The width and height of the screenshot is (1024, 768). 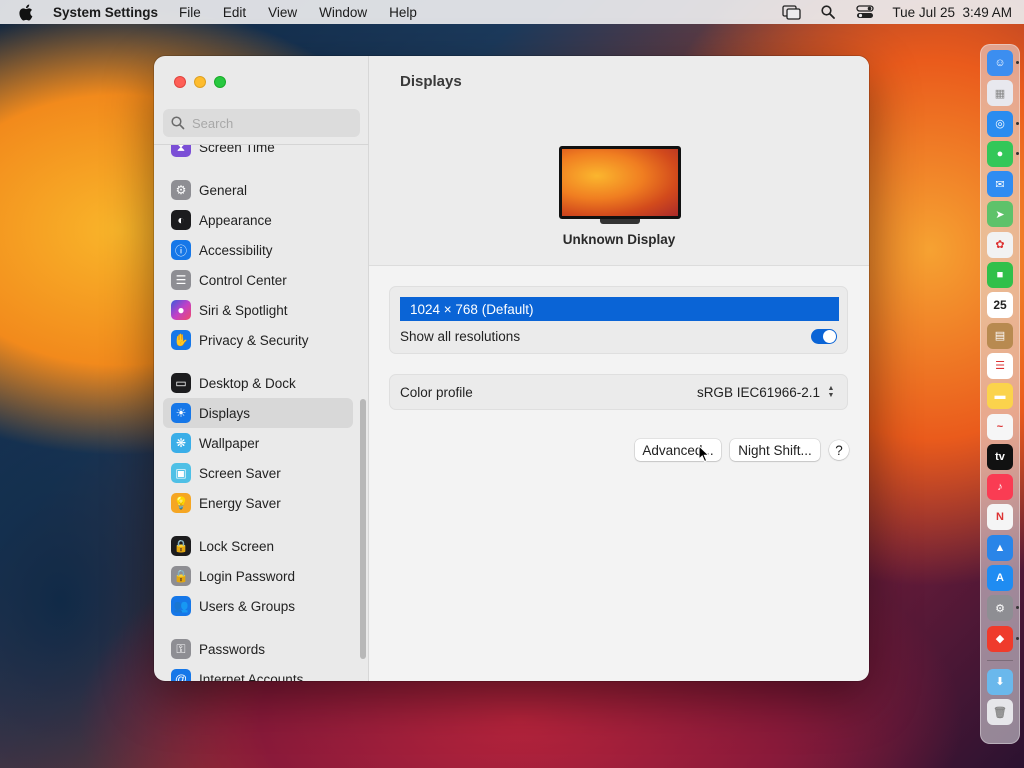 I want to click on sidebar-item-siri-spotlight: ● Siri & Spotlight, so click(x=258, y=310).